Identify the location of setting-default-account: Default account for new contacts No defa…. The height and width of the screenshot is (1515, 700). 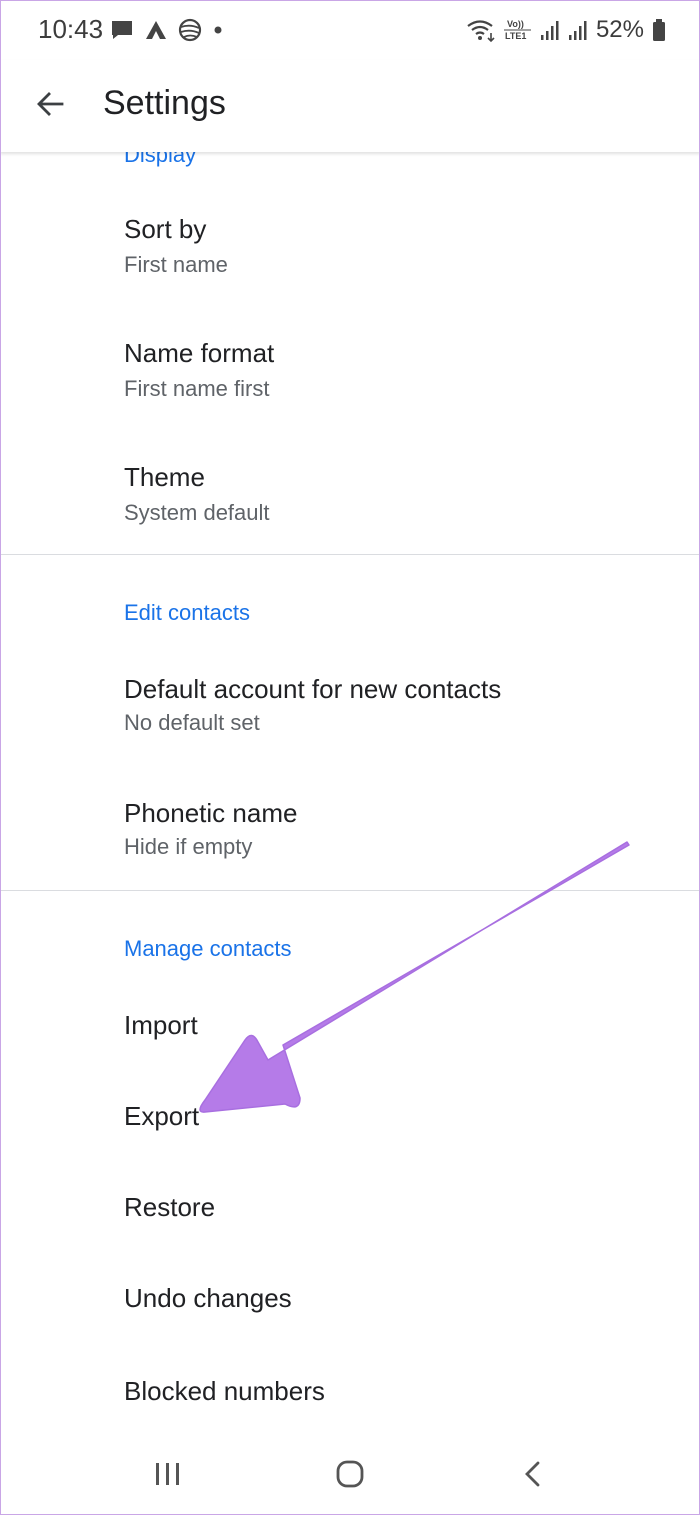
(350, 710).